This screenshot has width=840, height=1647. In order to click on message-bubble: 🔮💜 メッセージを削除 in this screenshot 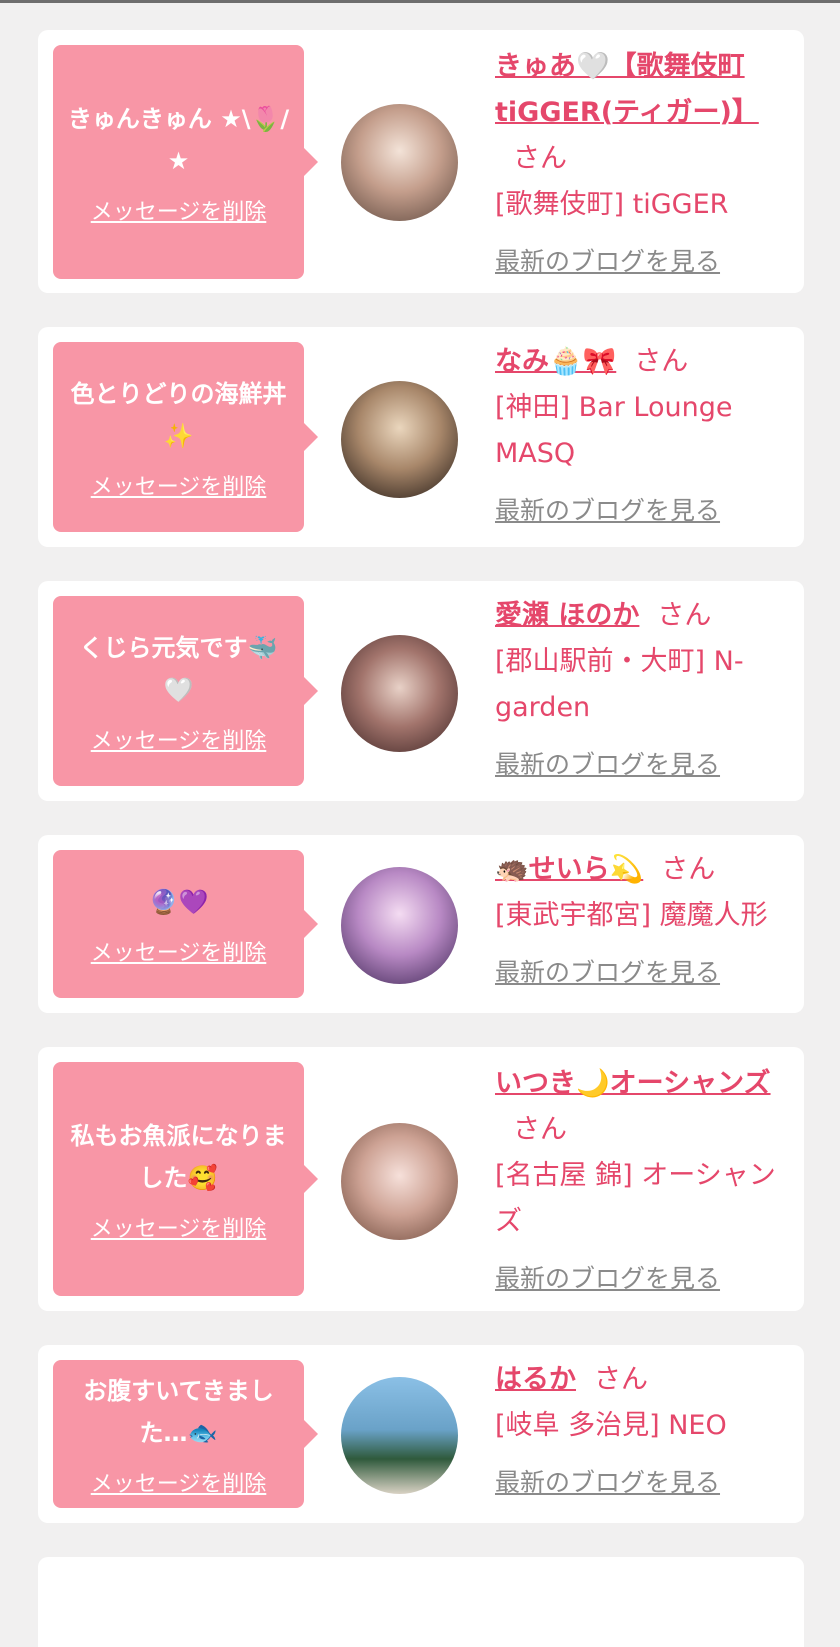, I will do `click(185, 924)`.